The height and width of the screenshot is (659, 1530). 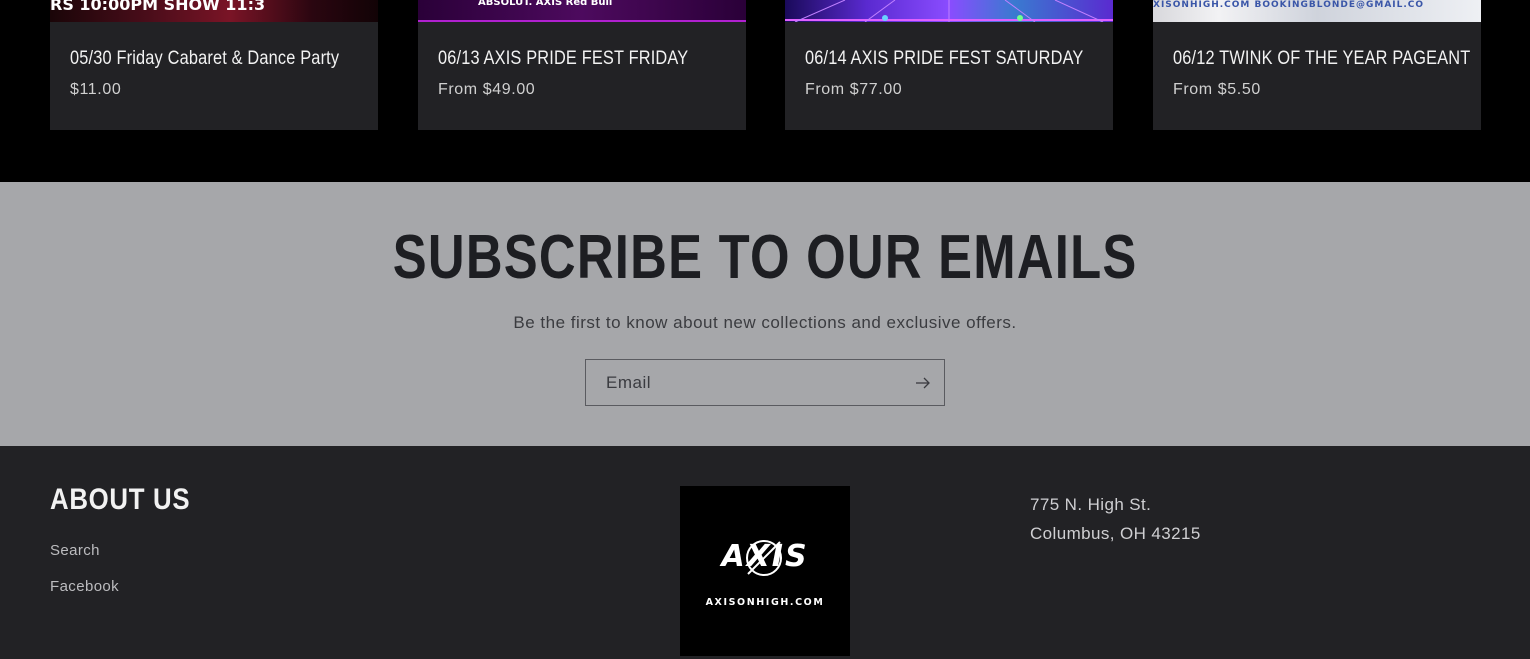 I want to click on store-address: 775 N. High St. Columbus, OH 43215, so click(x=1115, y=519).